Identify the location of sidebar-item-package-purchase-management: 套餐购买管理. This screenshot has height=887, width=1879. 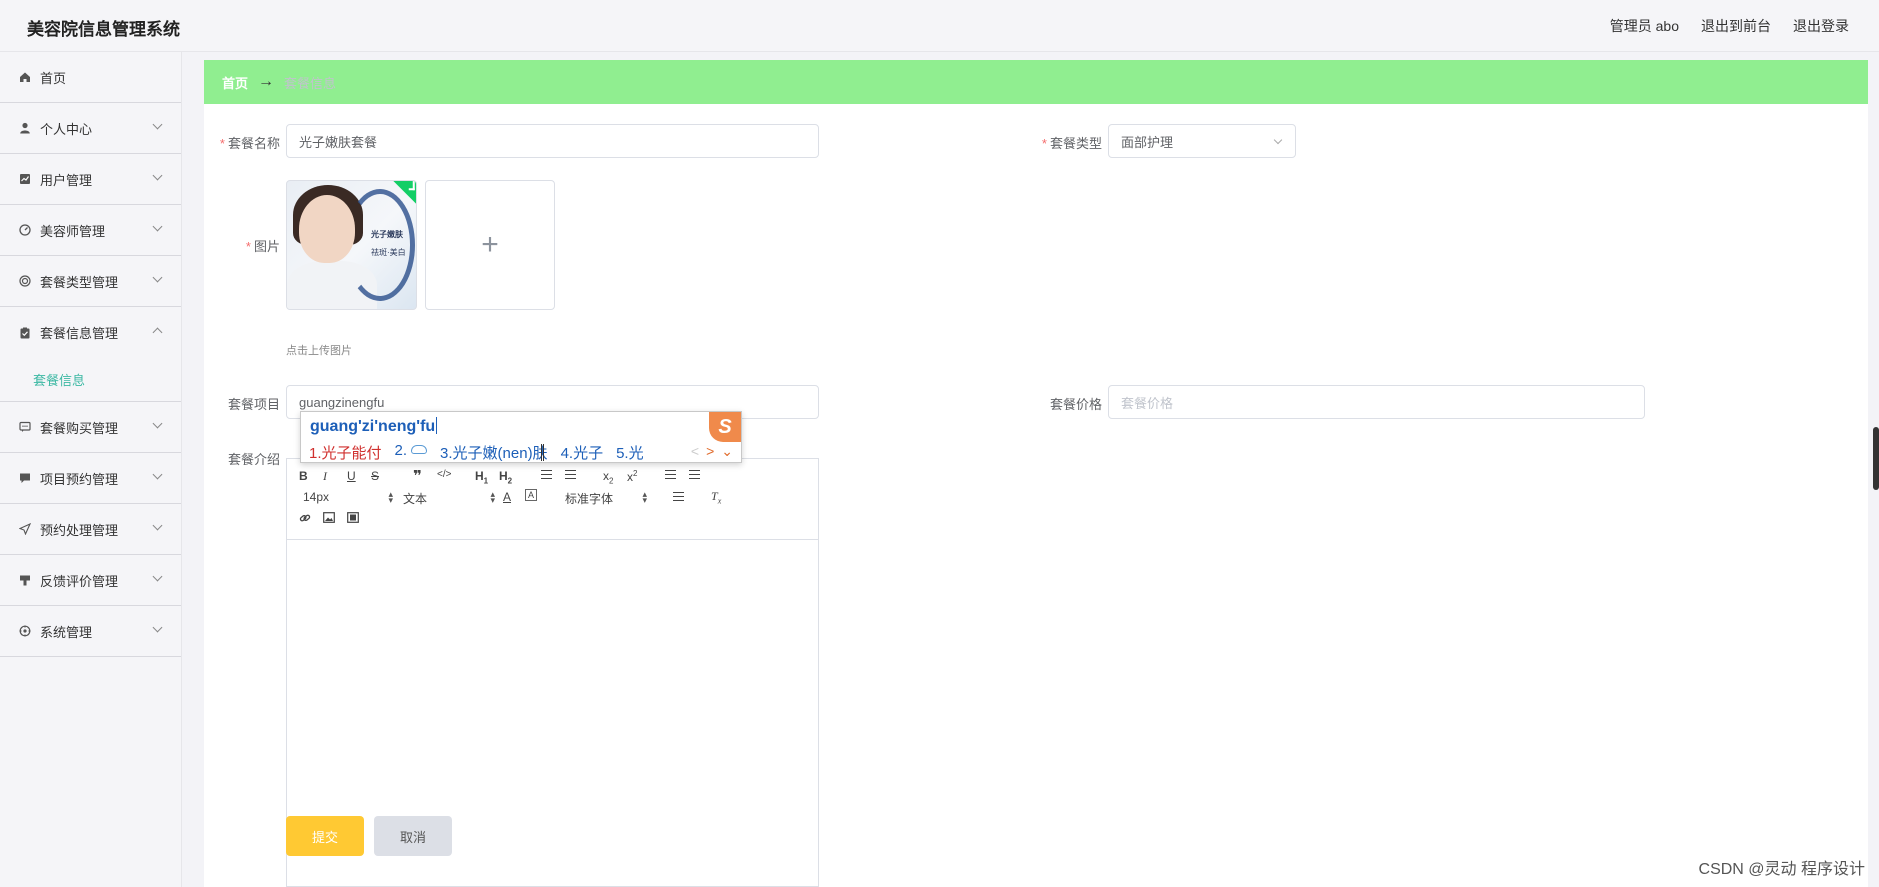
(90, 427).